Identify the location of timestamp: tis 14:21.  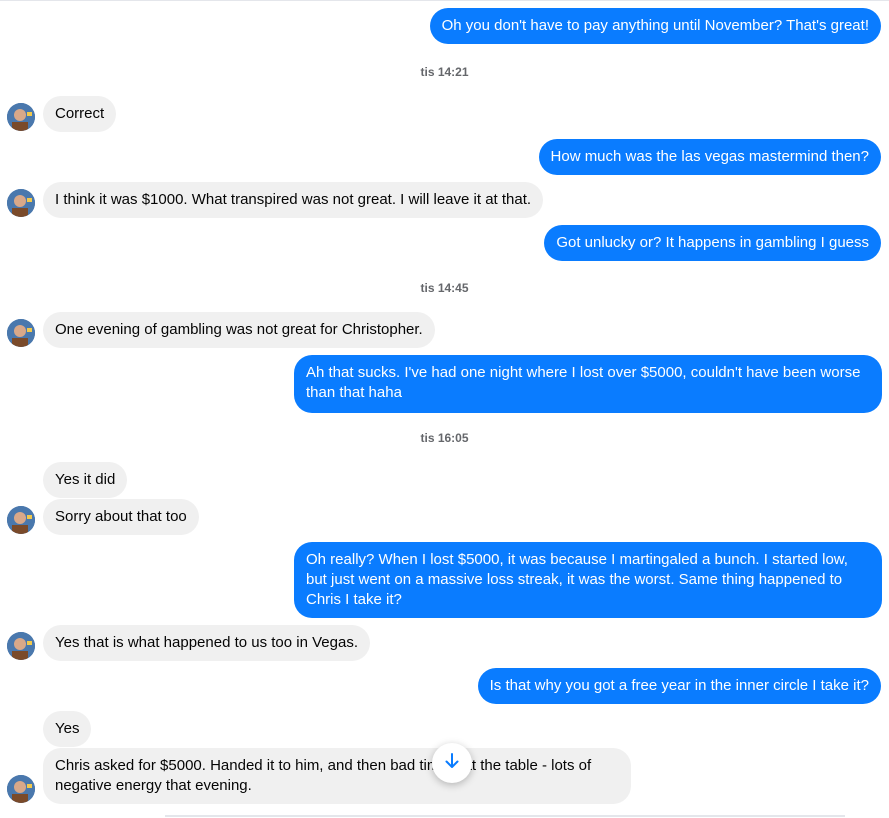
(444, 72).